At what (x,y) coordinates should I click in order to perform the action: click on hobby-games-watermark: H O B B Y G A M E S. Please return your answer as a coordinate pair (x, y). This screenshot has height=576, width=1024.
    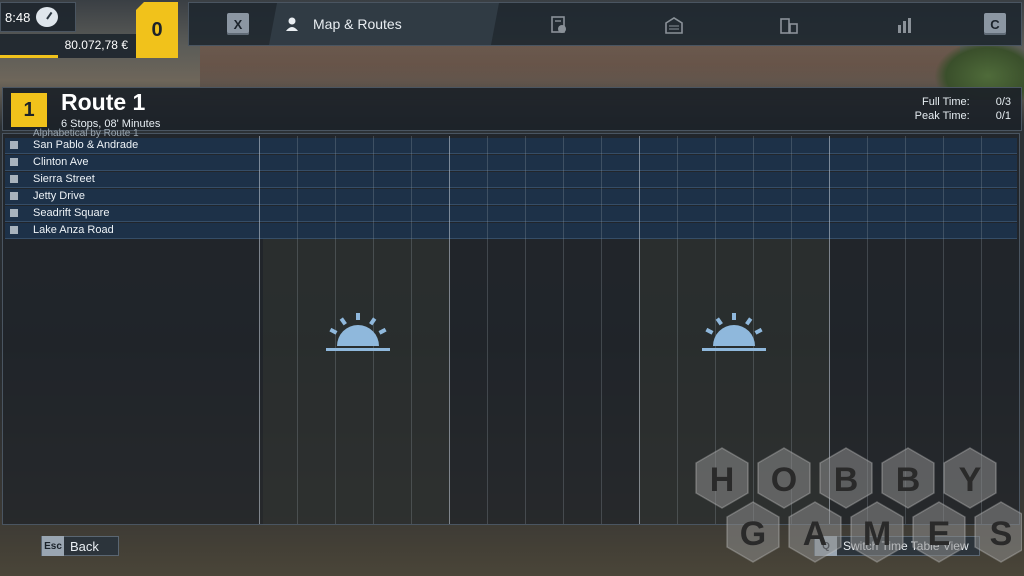
    Looking at the image, I should click on (858, 505).